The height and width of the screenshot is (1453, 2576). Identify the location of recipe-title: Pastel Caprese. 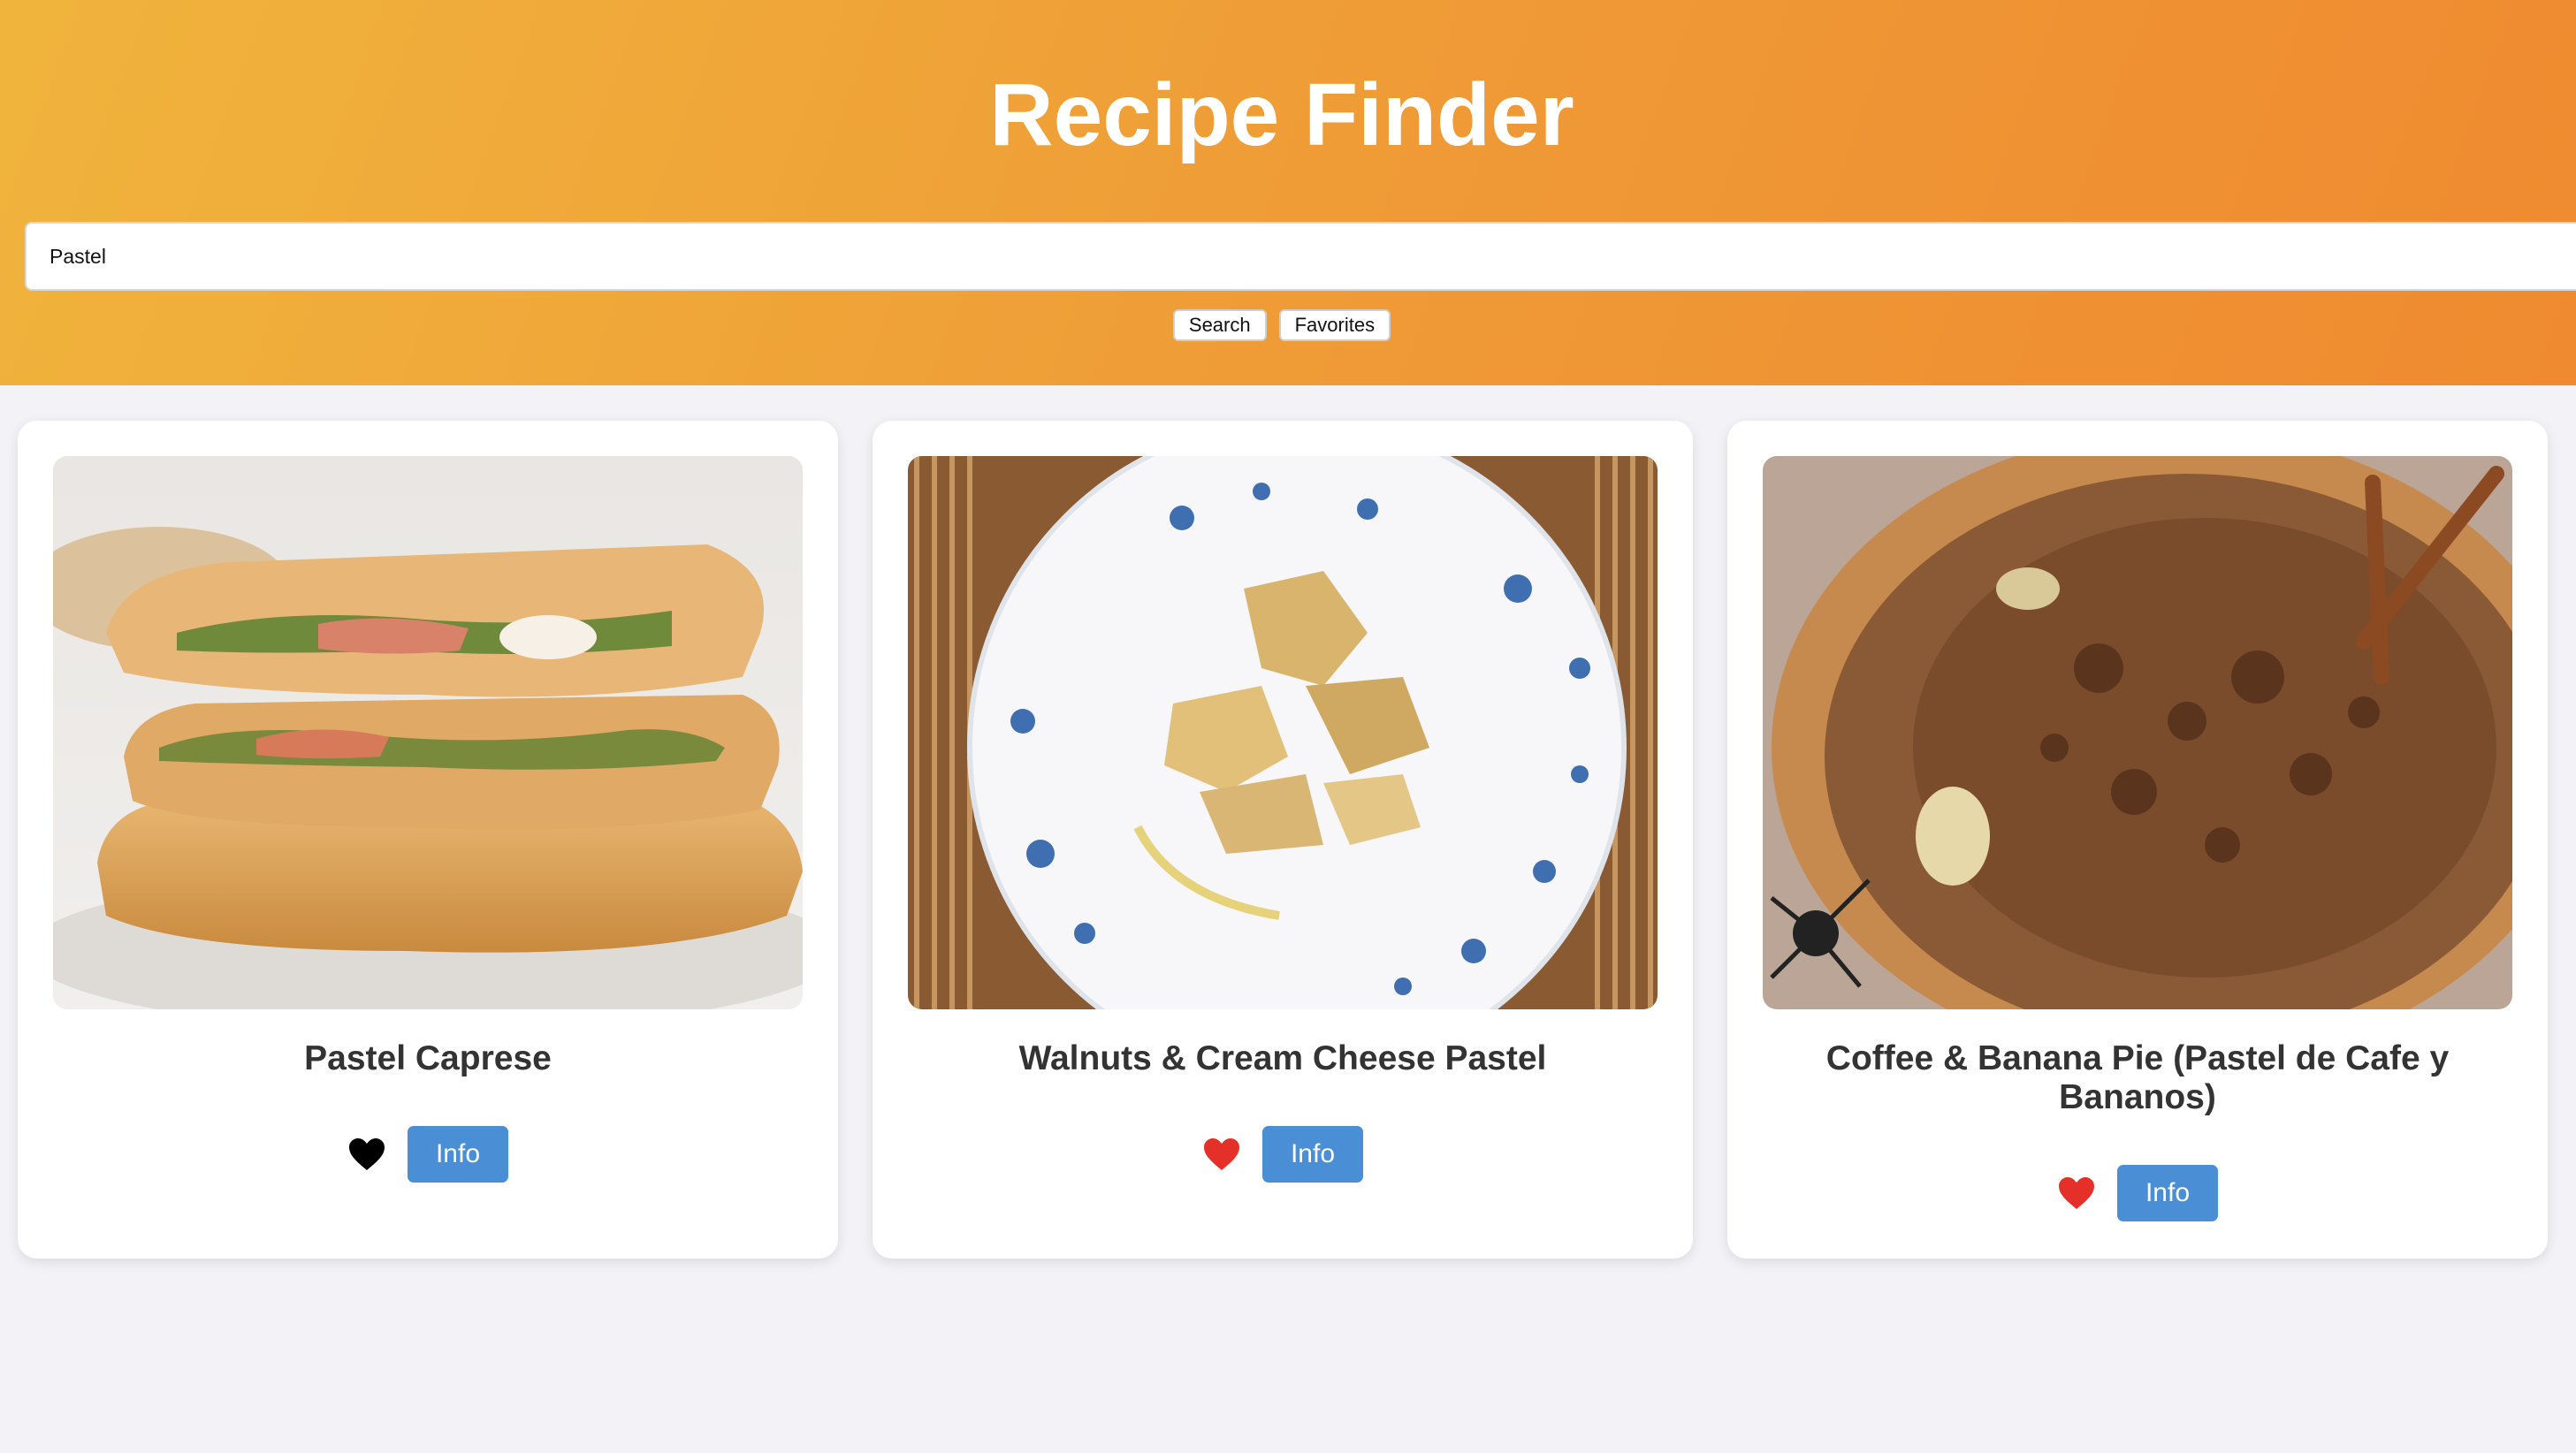
(428, 1058).